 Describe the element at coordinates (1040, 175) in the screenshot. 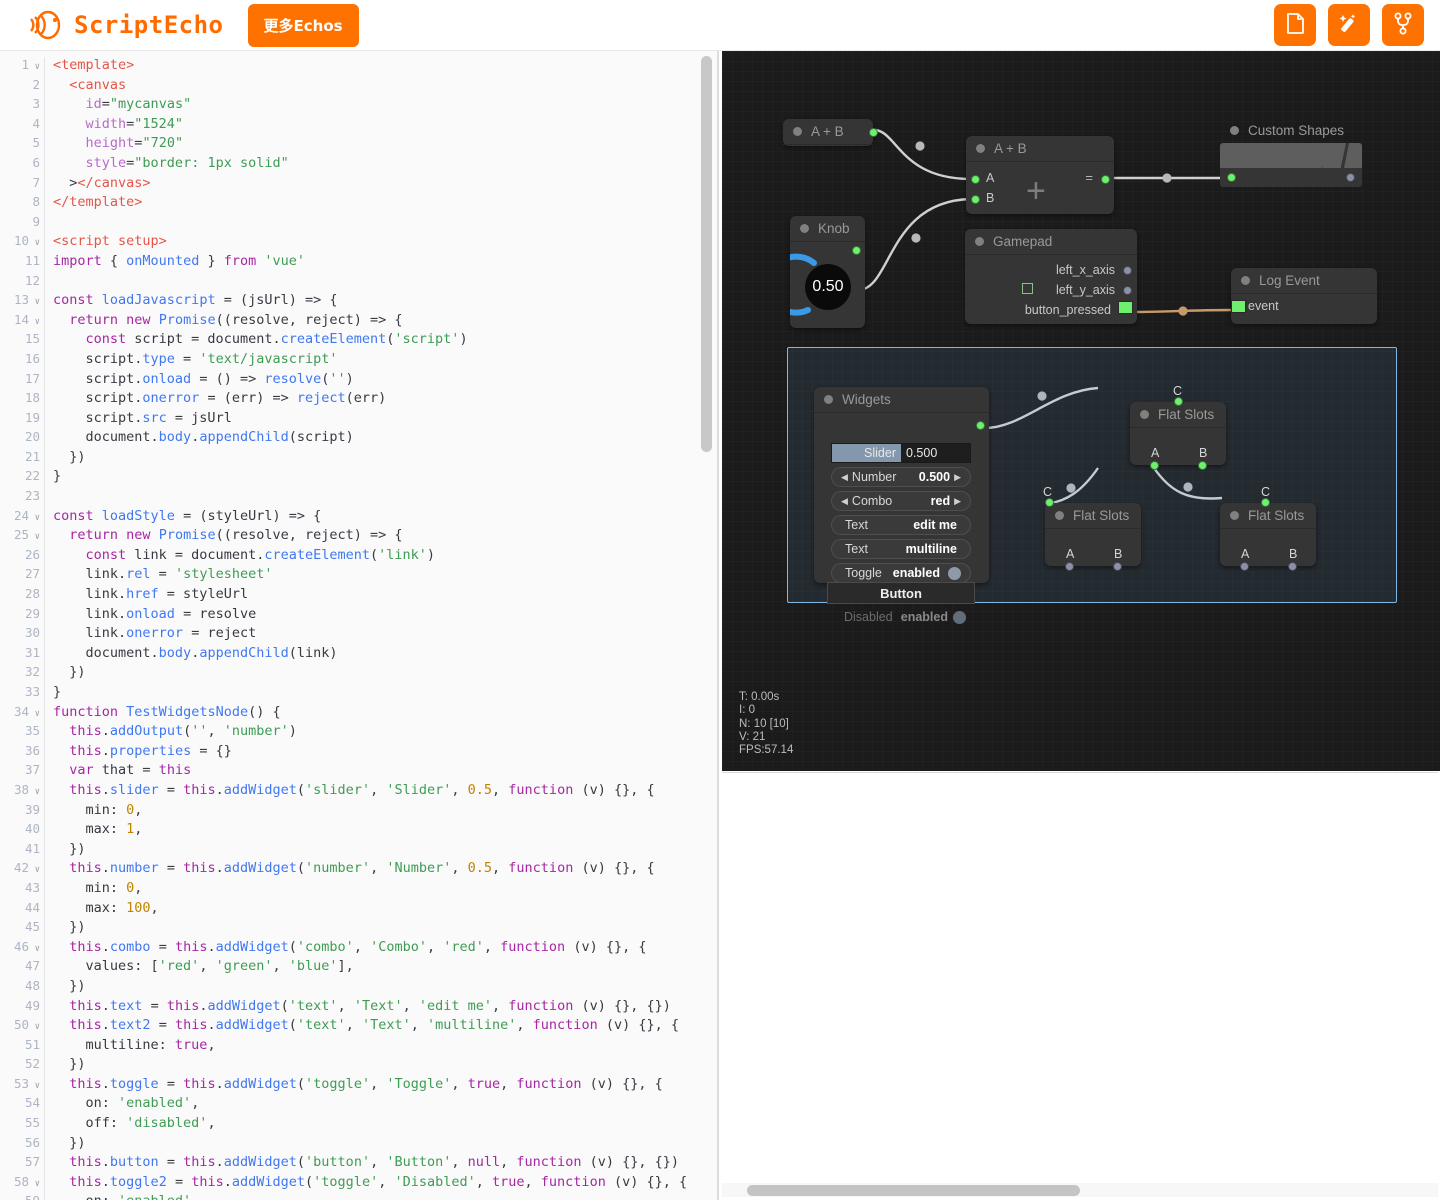

I see `node-a-plus-b: A + B + A B =` at that location.